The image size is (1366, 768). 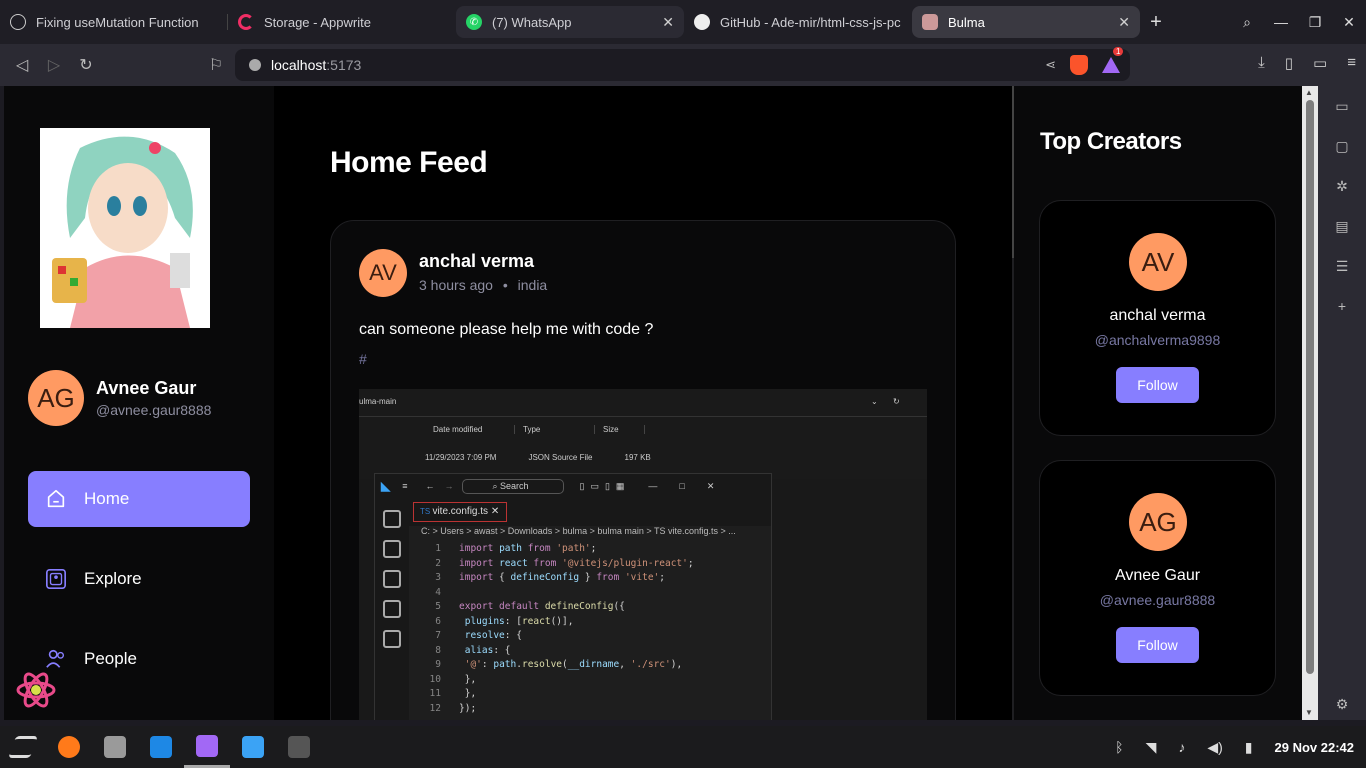 What do you see at coordinates (1261, 63) in the screenshot?
I see `download-icon: ⤓` at bounding box center [1261, 63].